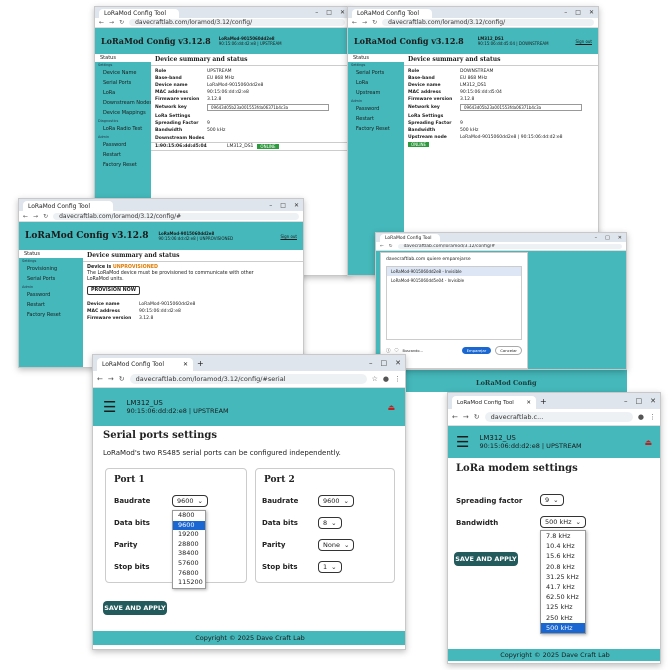 The height and width of the screenshot is (670, 668). I want to click on dropdown-option: 500 kHz, so click(563, 628).